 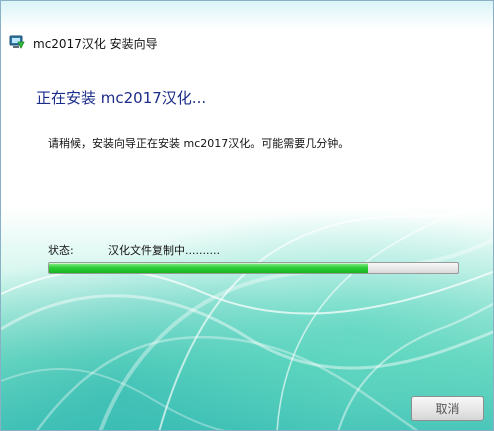 What do you see at coordinates (447, 408) in the screenshot?
I see `cancel-button: 取消` at bounding box center [447, 408].